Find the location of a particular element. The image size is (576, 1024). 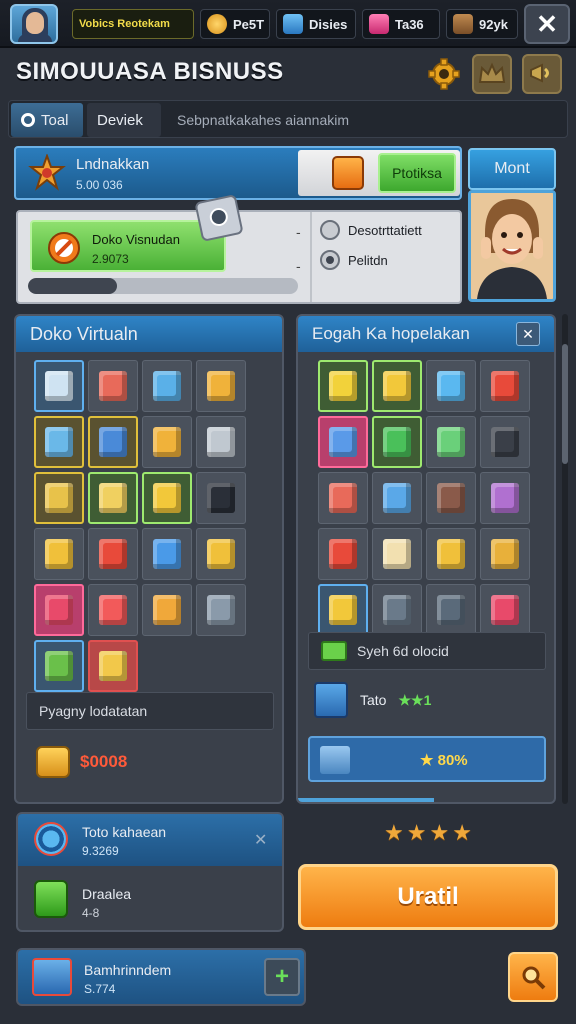

option-label: Desotrttatiett is located at coordinates (385, 230).